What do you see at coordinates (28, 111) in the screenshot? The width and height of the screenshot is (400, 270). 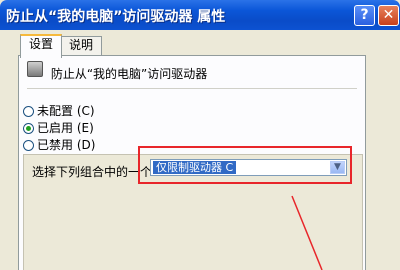 I see `radio-not-configured` at bounding box center [28, 111].